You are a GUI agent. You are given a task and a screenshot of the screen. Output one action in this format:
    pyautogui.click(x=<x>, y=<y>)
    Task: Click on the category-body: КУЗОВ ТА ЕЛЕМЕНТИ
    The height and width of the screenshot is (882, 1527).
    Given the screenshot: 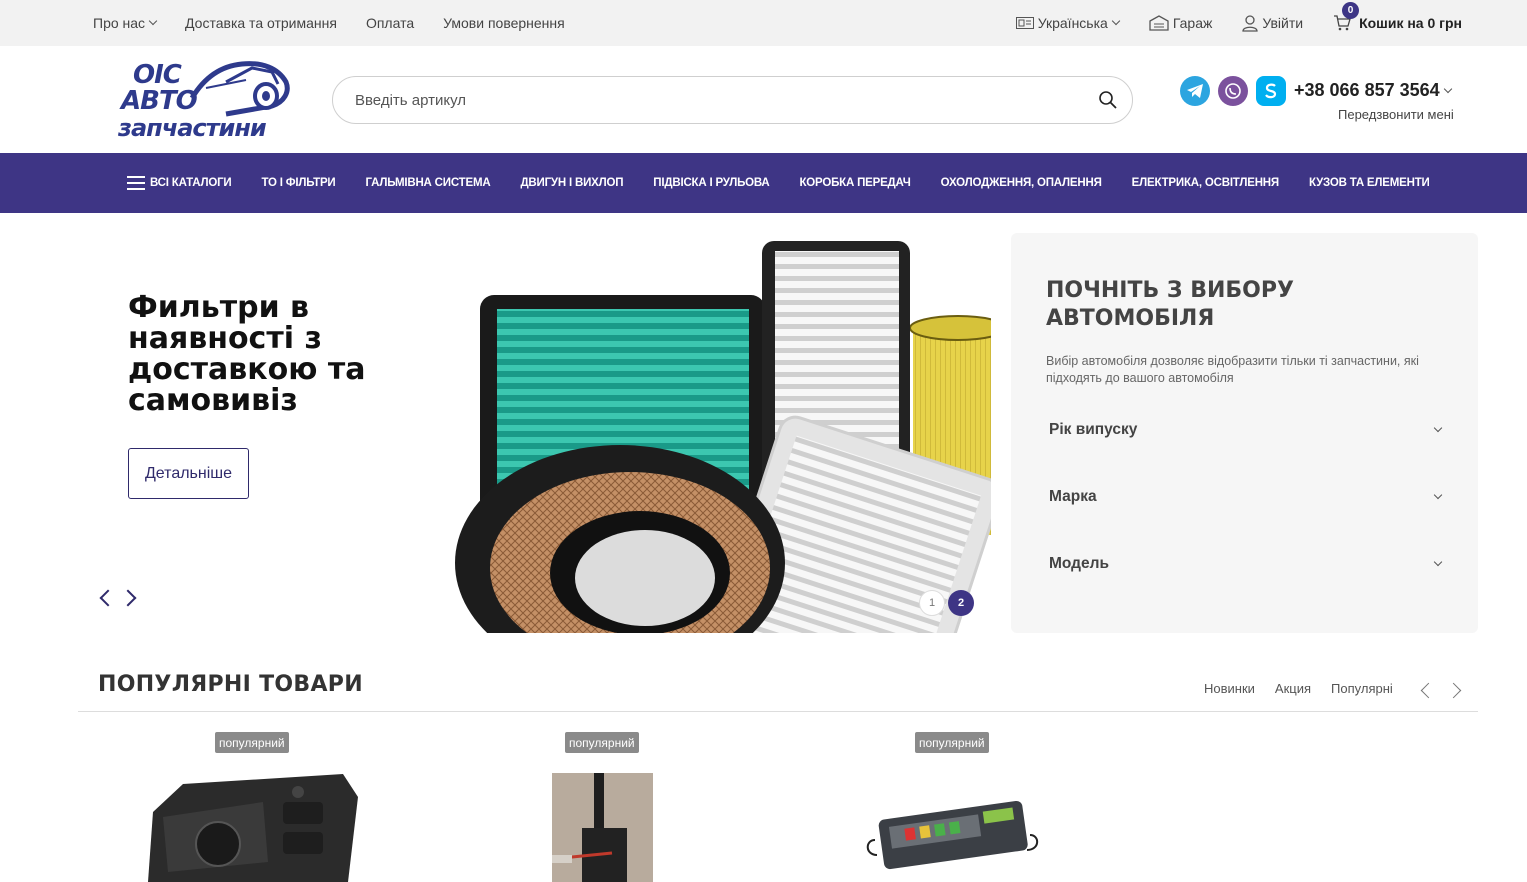 What is the action you would take?
    pyautogui.click(x=1369, y=183)
    